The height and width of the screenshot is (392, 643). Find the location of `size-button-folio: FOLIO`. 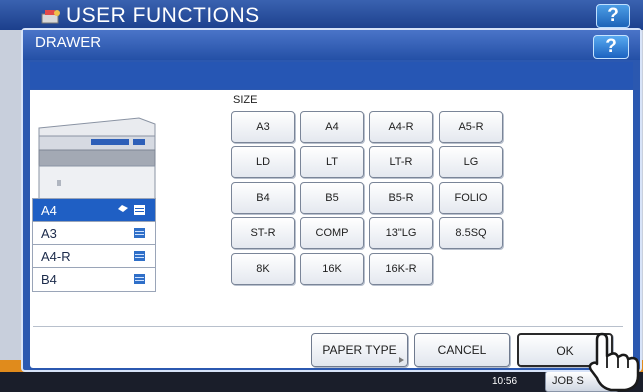

size-button-folio: FOLIO is located at coordinates (471, 198).